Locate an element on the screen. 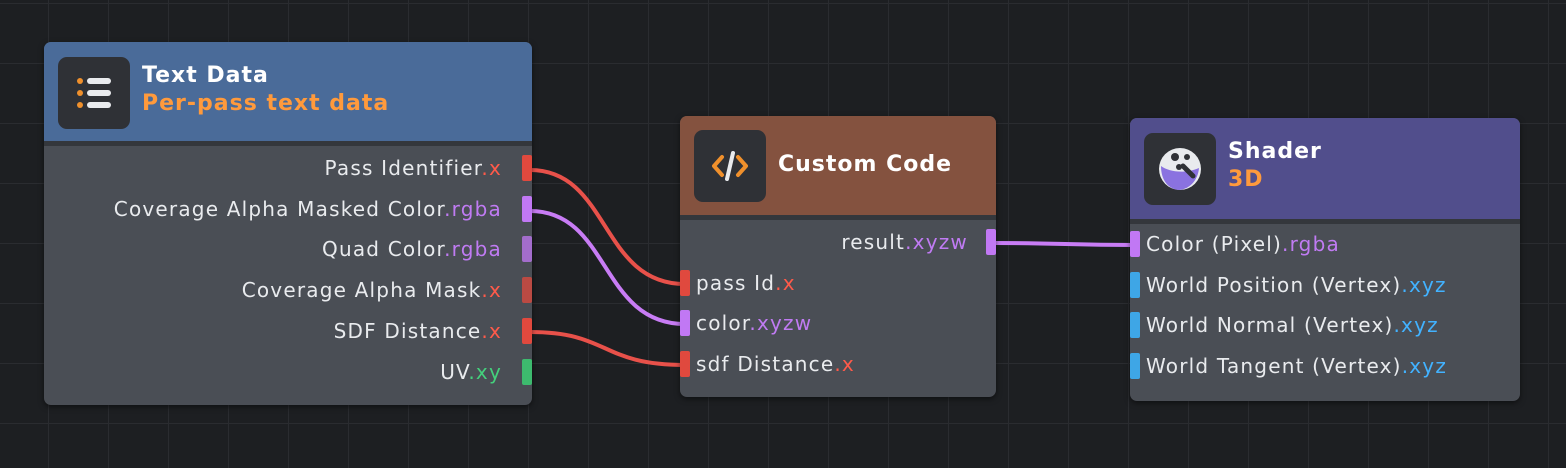 The image size is (1566, 468). text-data-header: Text Data Per-pass text data is located at coordinates (288, 94).